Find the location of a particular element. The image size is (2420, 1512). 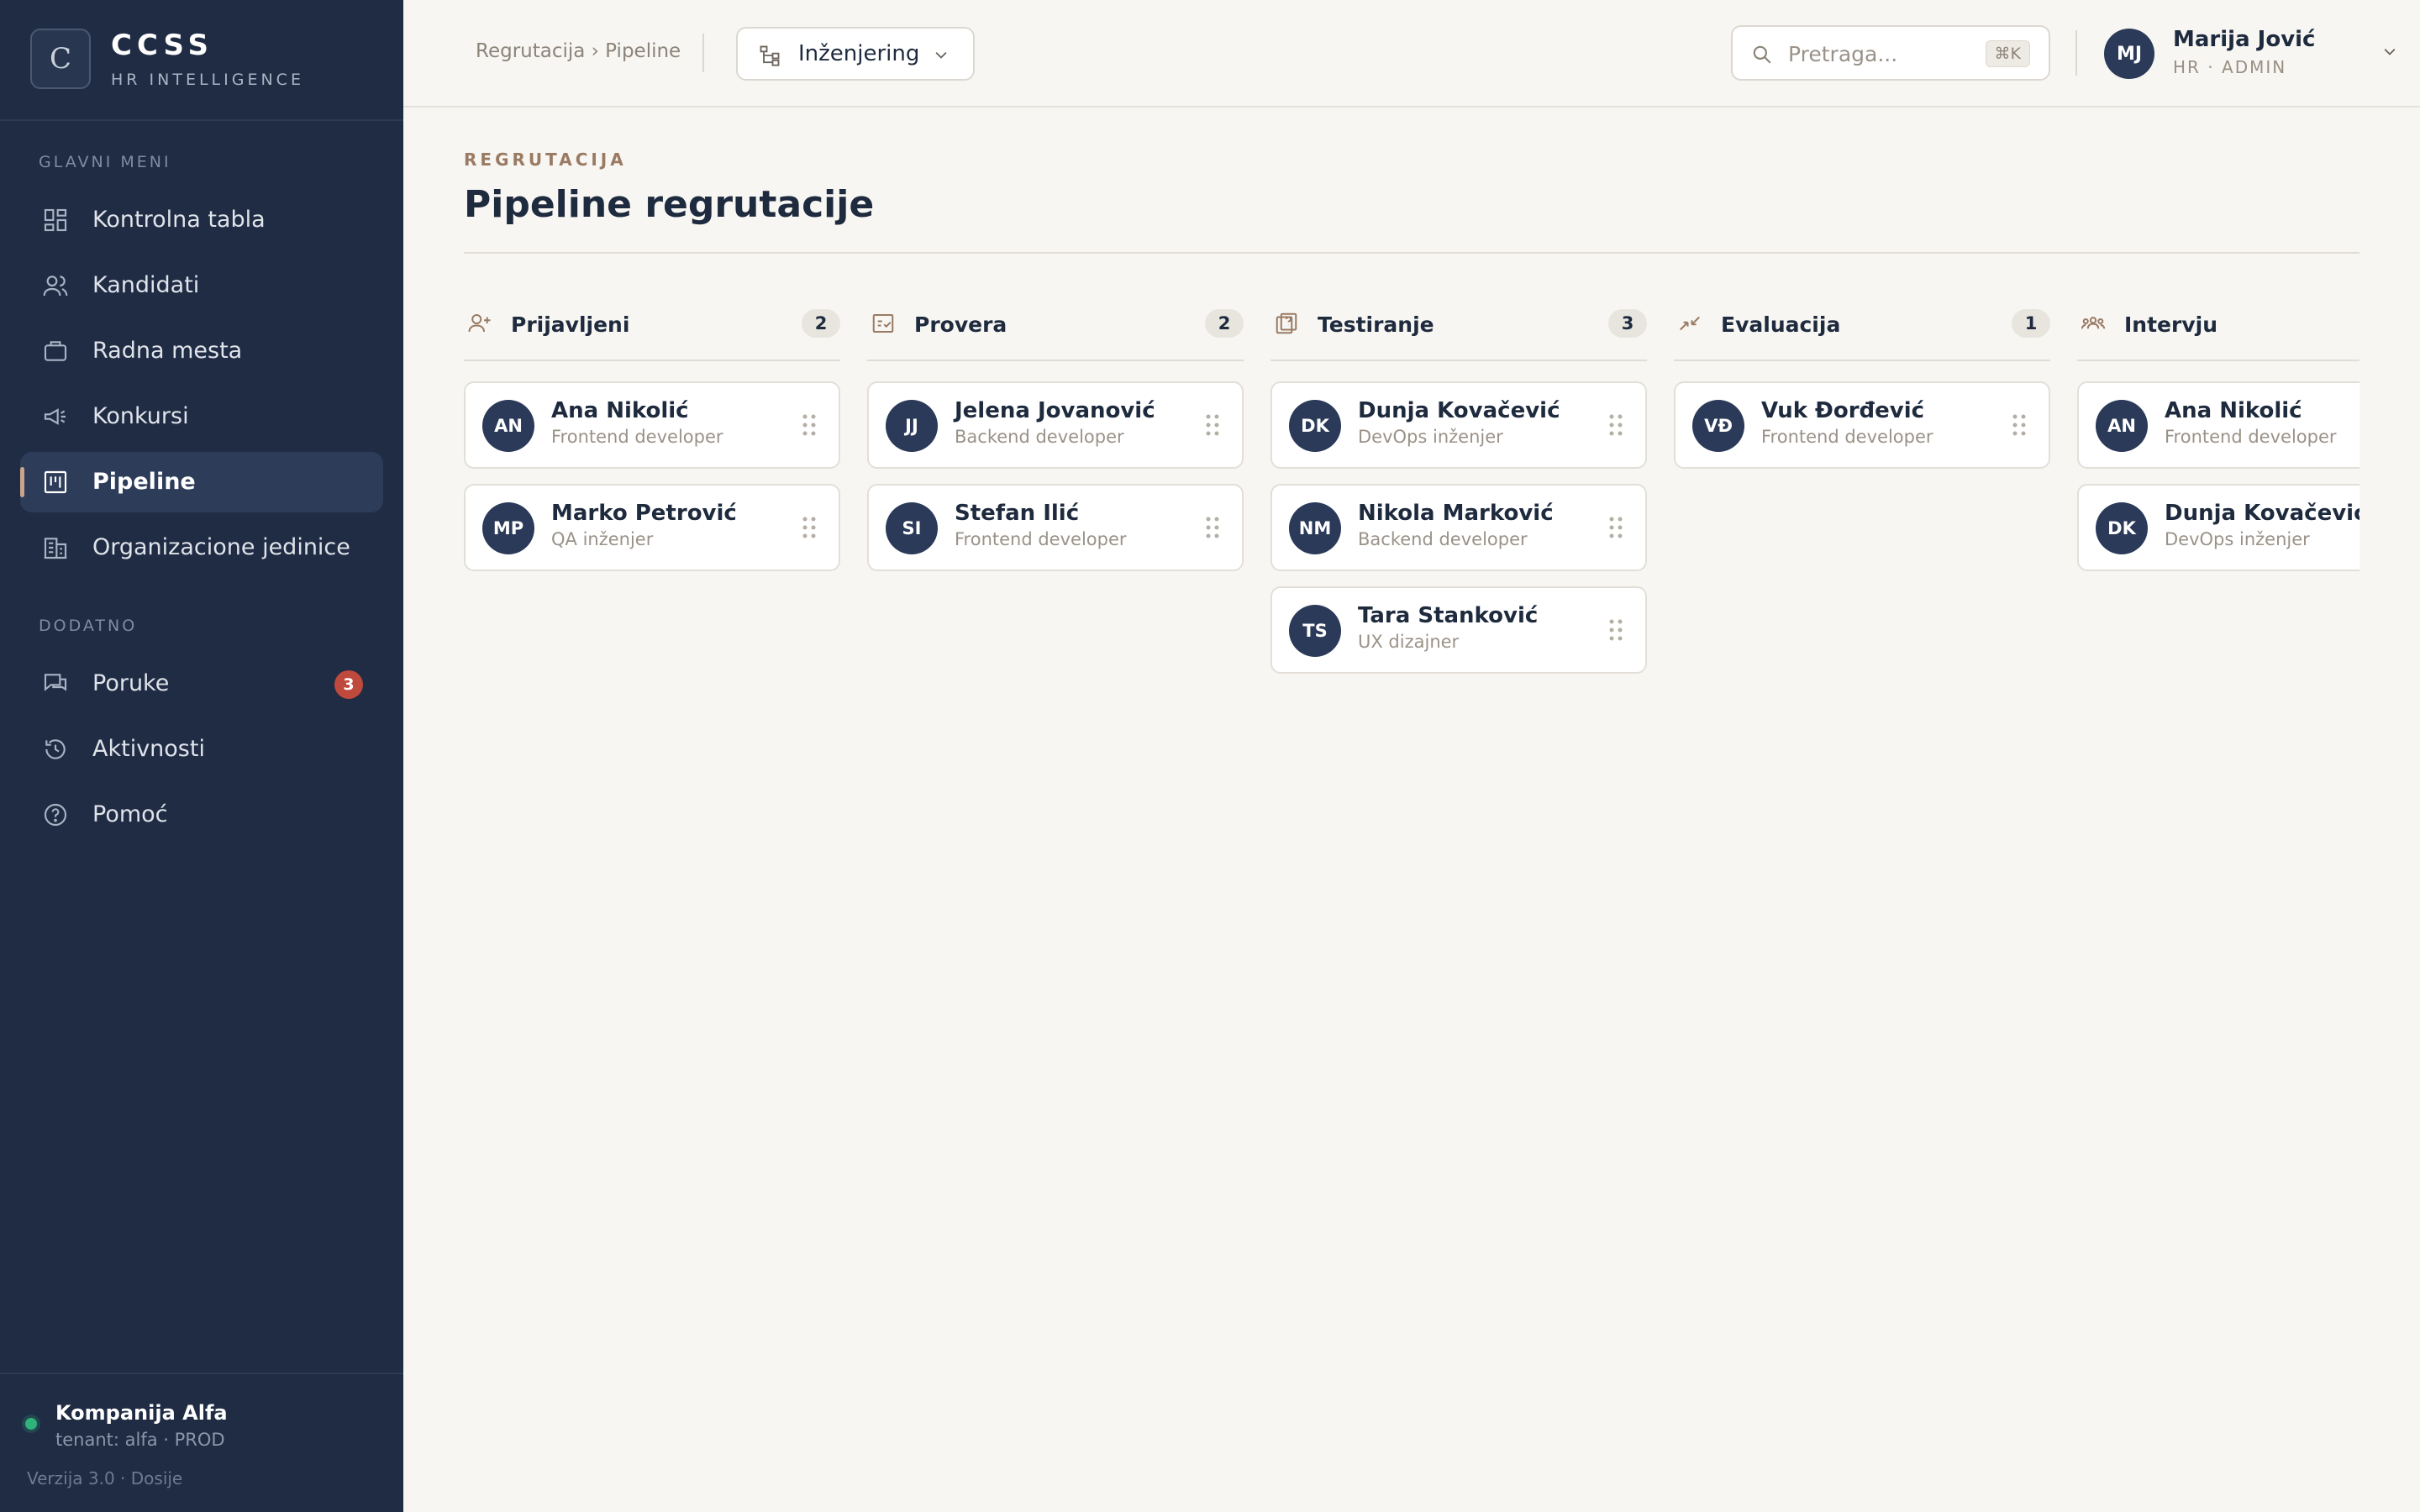

department-select: Inženjering is located at coordinates (855, 54).